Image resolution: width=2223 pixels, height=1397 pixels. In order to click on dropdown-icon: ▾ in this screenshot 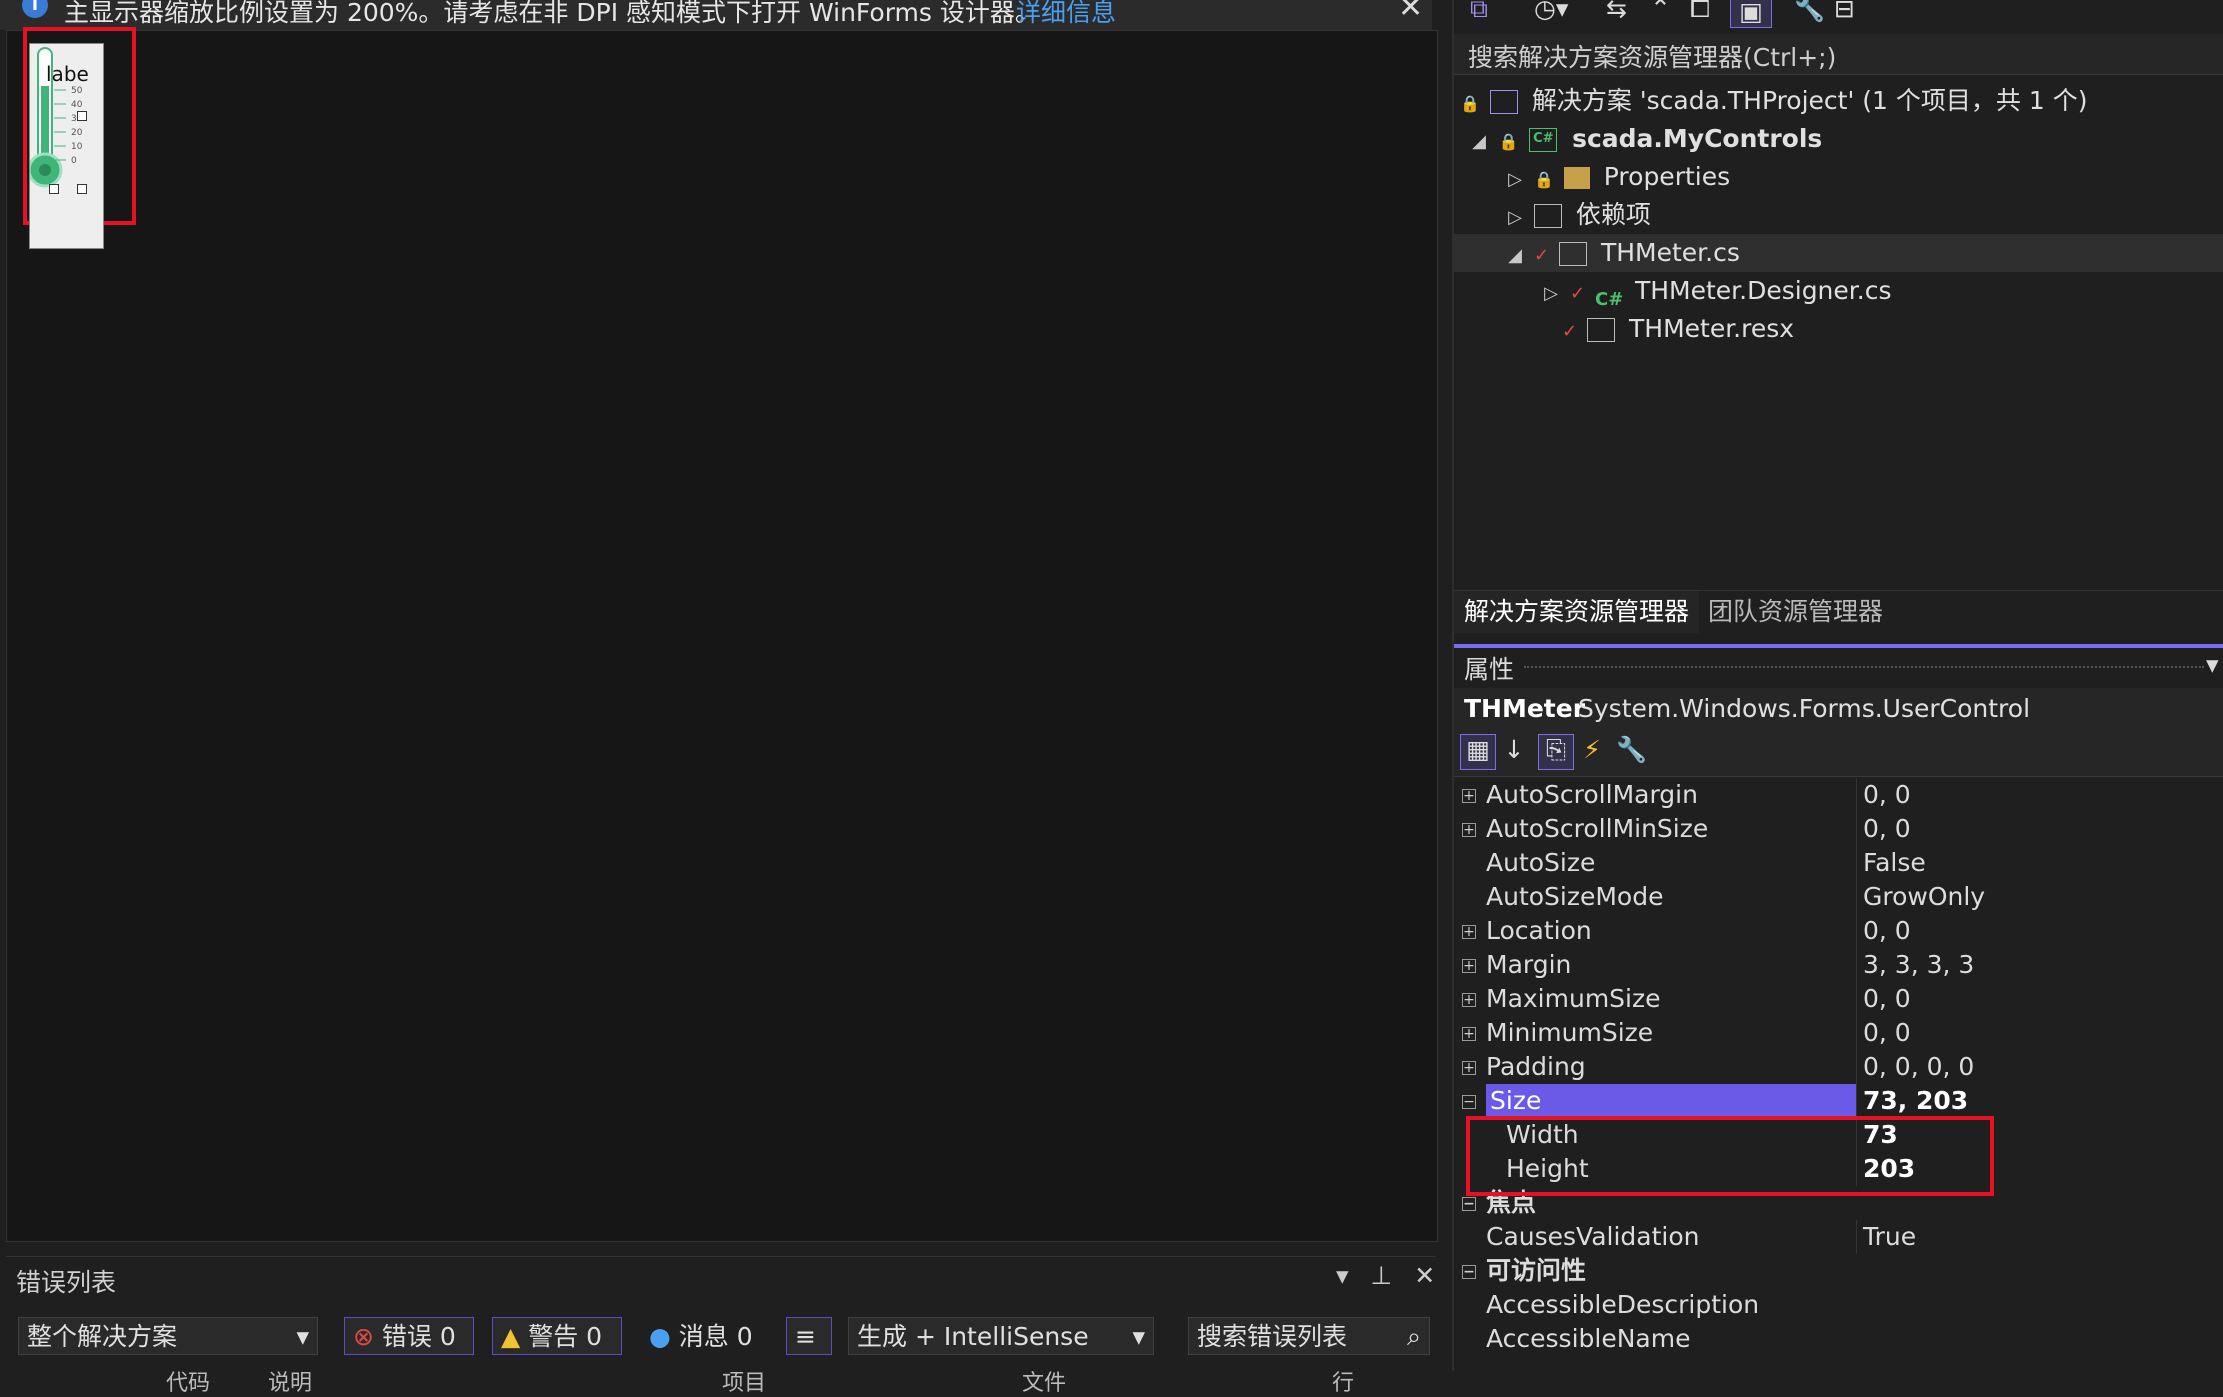, I will do `click(1342, 1275)`.